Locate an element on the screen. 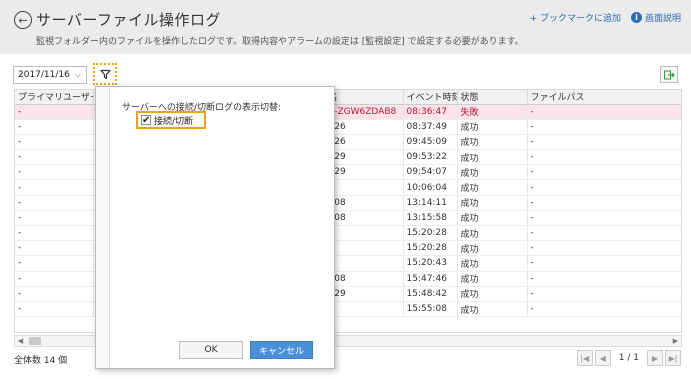  table-cell-time: 13:14:11 is located at coordinates (430, 203).